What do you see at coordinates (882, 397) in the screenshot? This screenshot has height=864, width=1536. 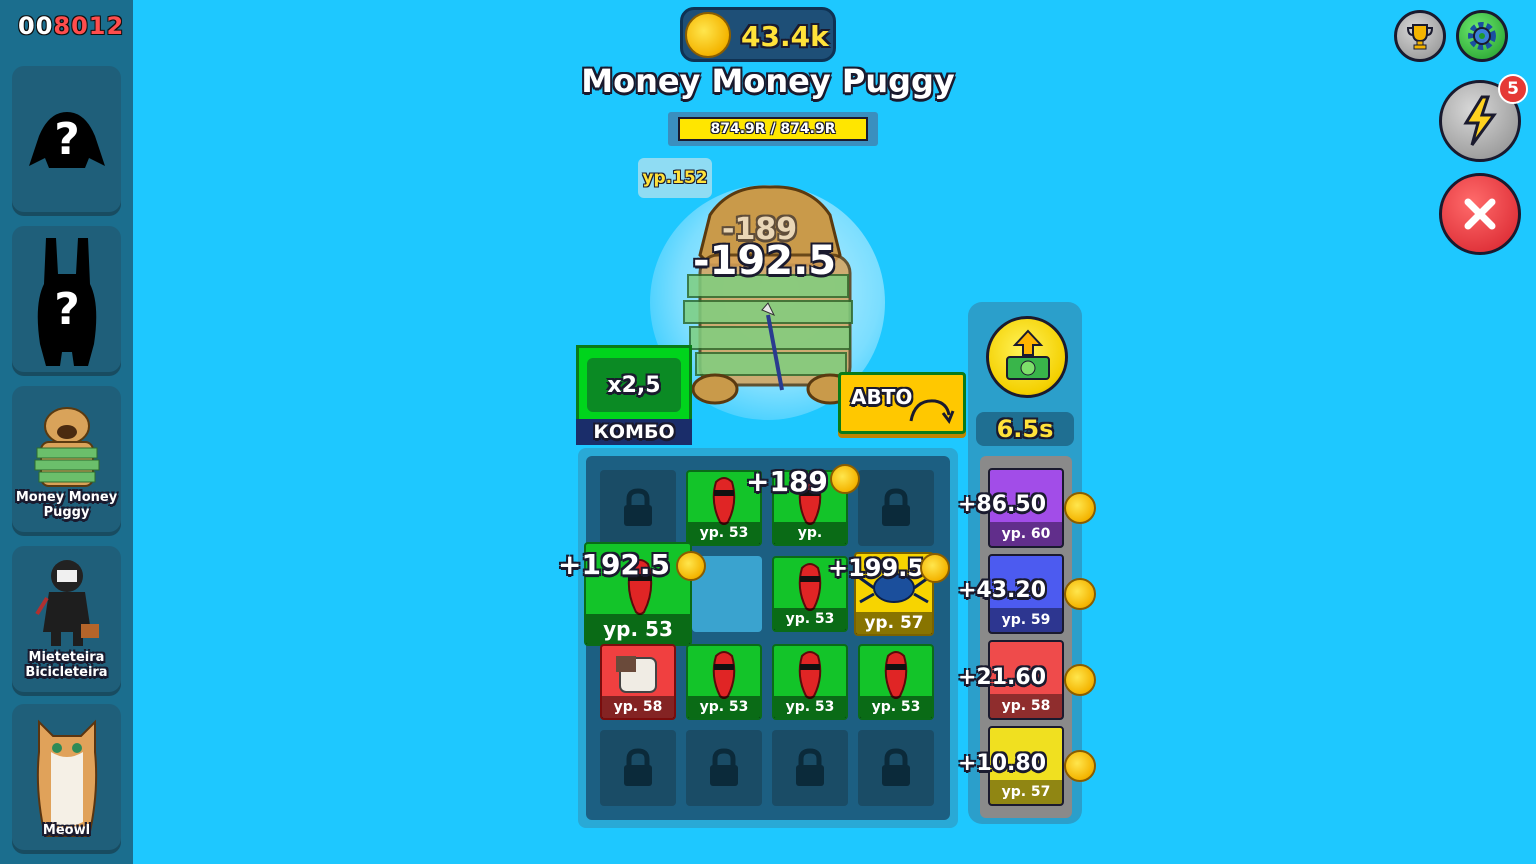 I see `auto-label: АВТО` at bounding box center [882, 397].